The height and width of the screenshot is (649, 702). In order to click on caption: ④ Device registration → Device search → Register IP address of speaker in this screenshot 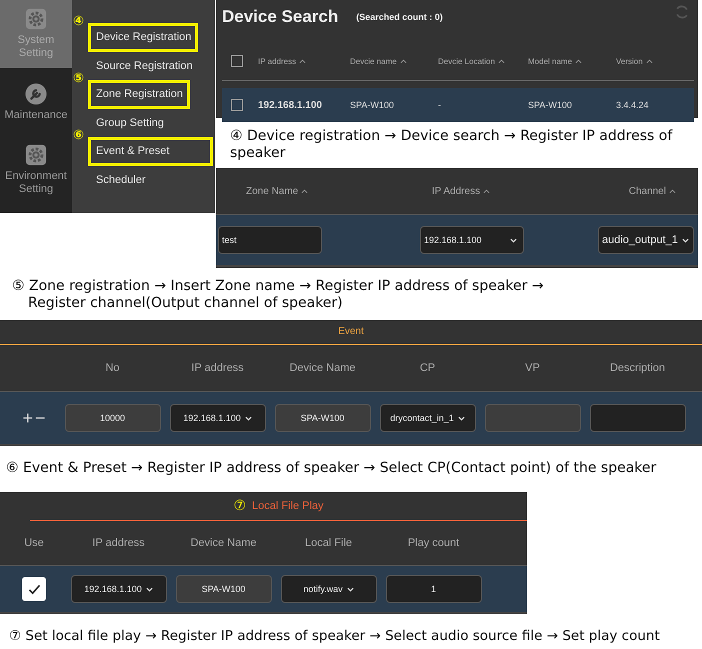, I will do `click(451, 145)`.